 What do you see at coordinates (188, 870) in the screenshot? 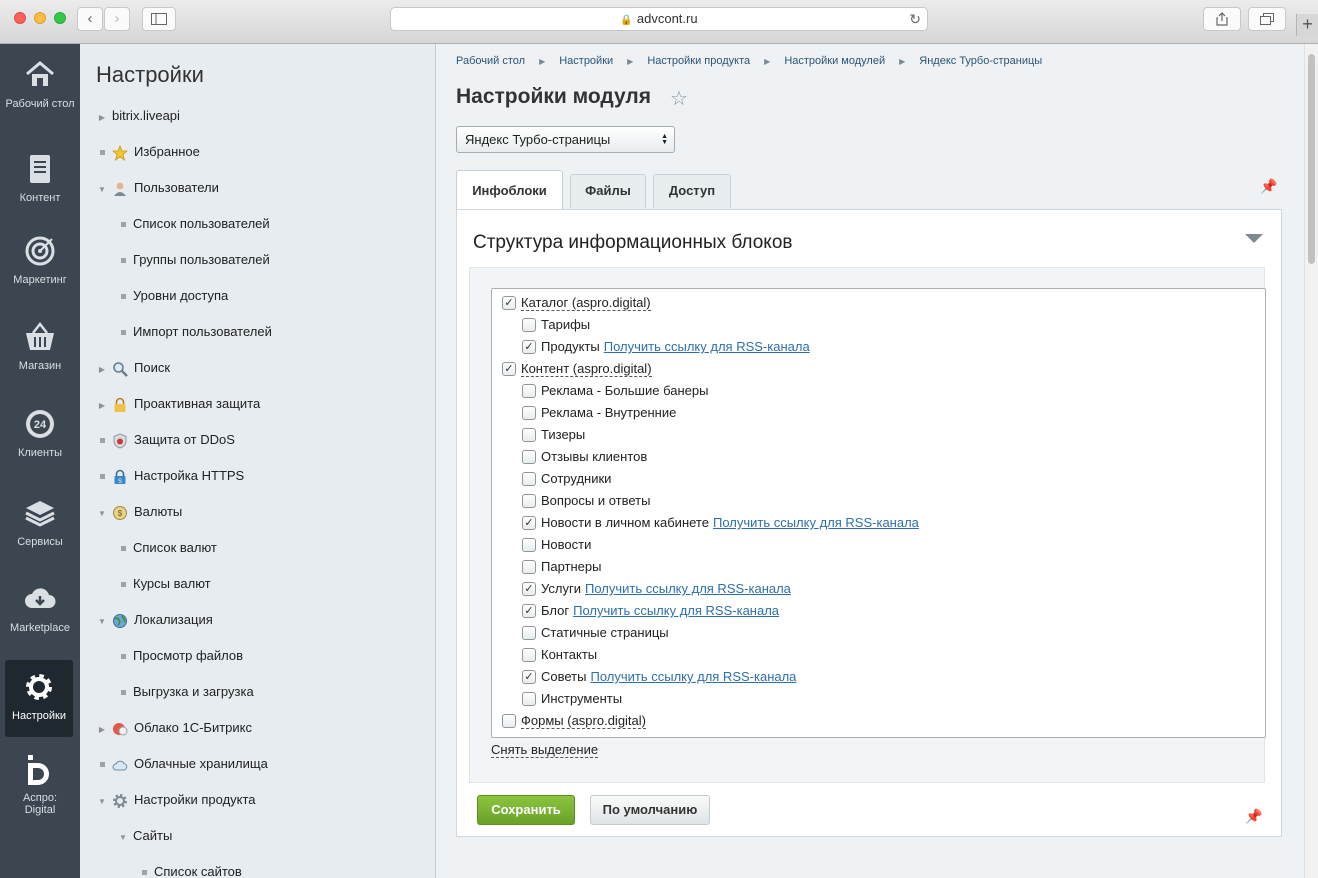
I see `sidebar-item: Список сайтов` at bounding box center [188, 870].